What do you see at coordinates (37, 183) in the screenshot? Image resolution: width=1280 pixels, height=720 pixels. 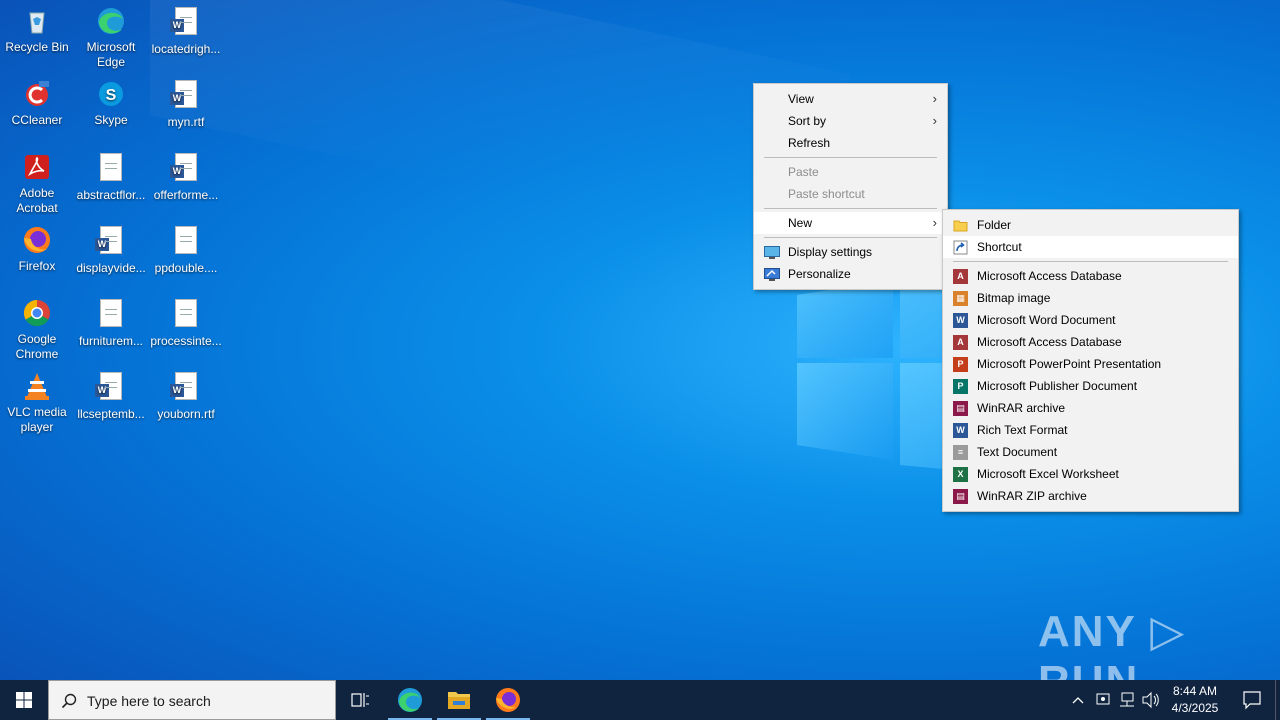 I see `desktop-icon: Adobe Acrobat` at bounding box center [37, 183].